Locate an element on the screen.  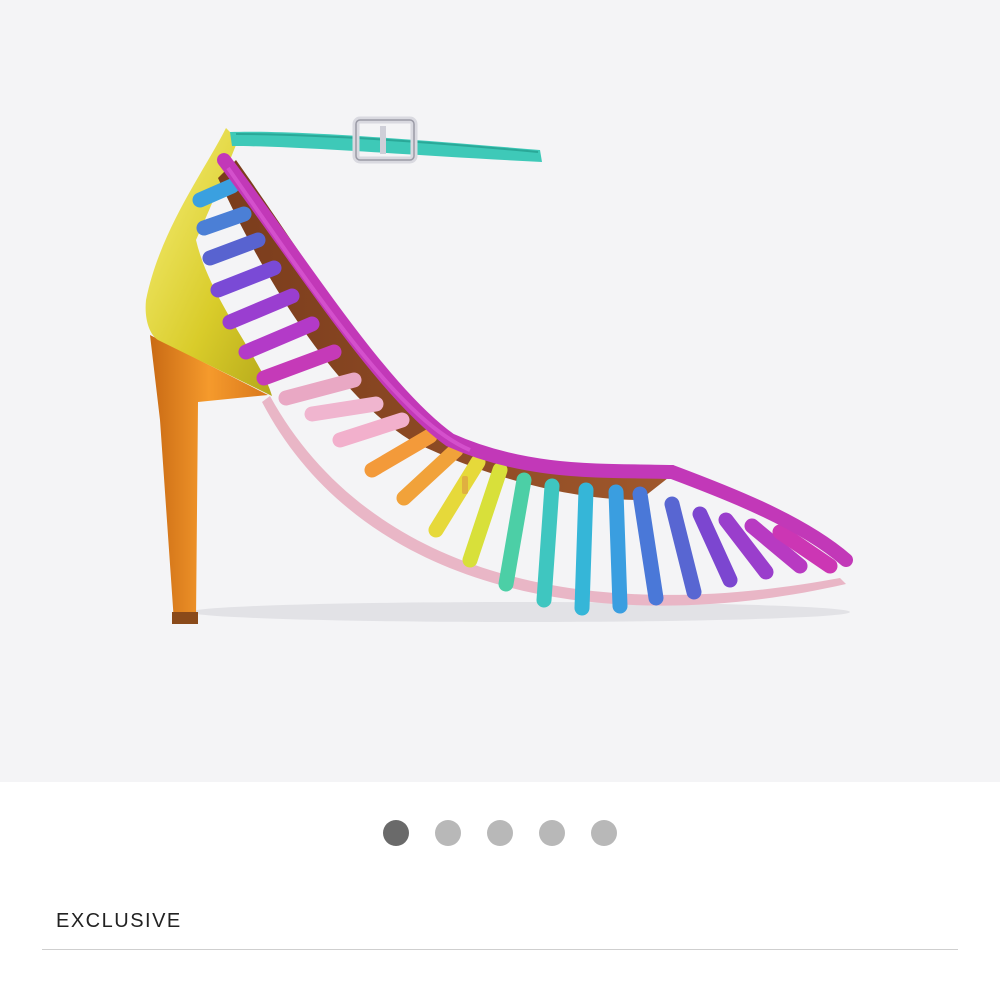
carousel-dots is located at coordinates (500, 833).